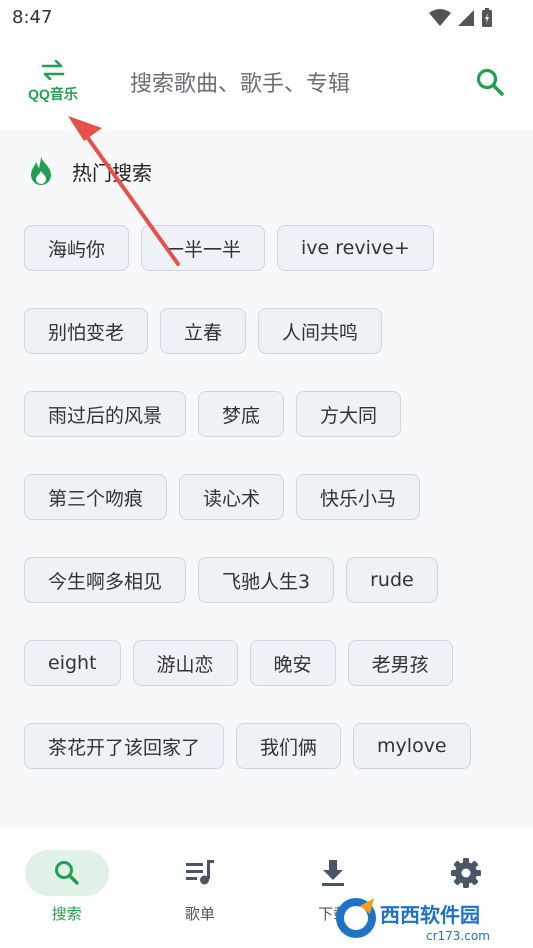  What do you see at coordinates (72, 663) in the screenshot?
I see `hot-search-tag: eight` at bounding box center [72, 663].